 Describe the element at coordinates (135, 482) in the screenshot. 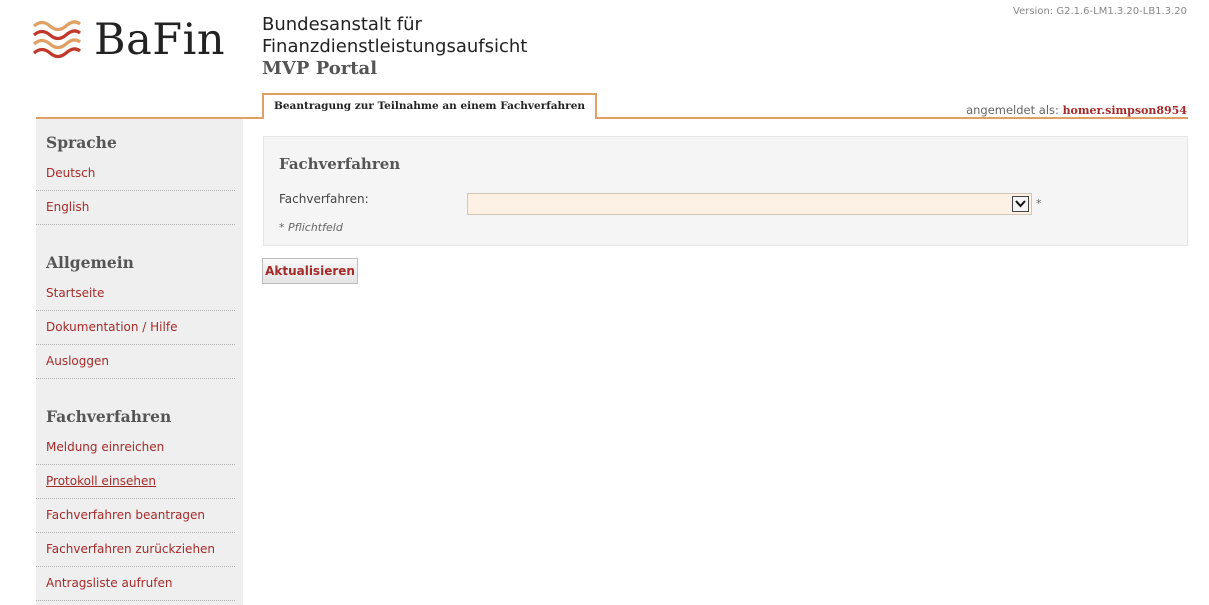

I see `sidebar-item-protokoll-einsehen: Protokoll einsehen` at that location.